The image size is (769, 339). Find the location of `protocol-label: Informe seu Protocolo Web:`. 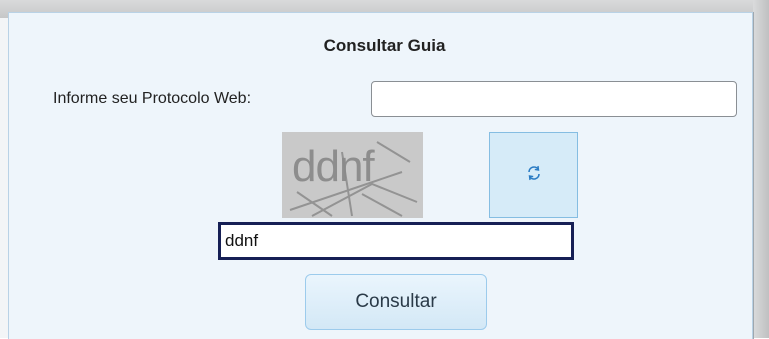

protocol-label: Informe seu Protocolo Web: is located at coordinates (152, 98).